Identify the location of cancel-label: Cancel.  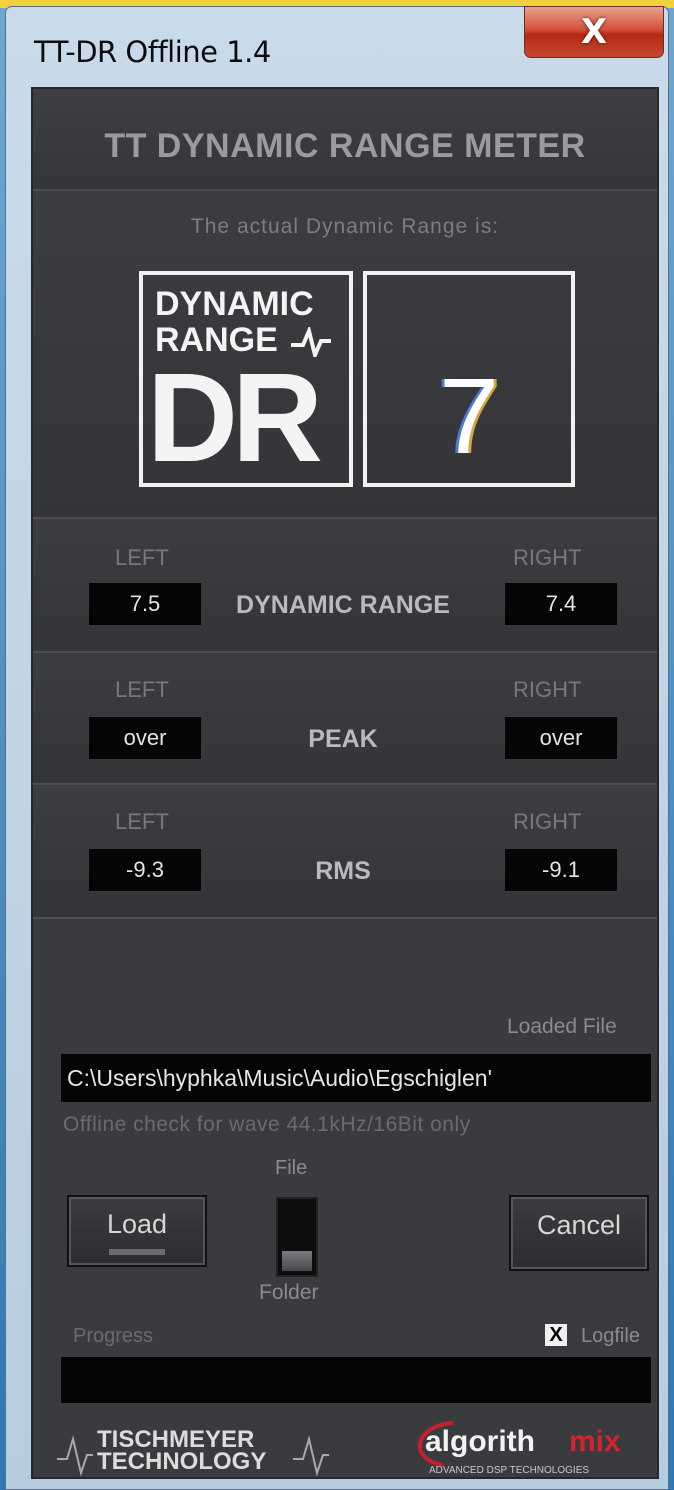
(579, 1225).